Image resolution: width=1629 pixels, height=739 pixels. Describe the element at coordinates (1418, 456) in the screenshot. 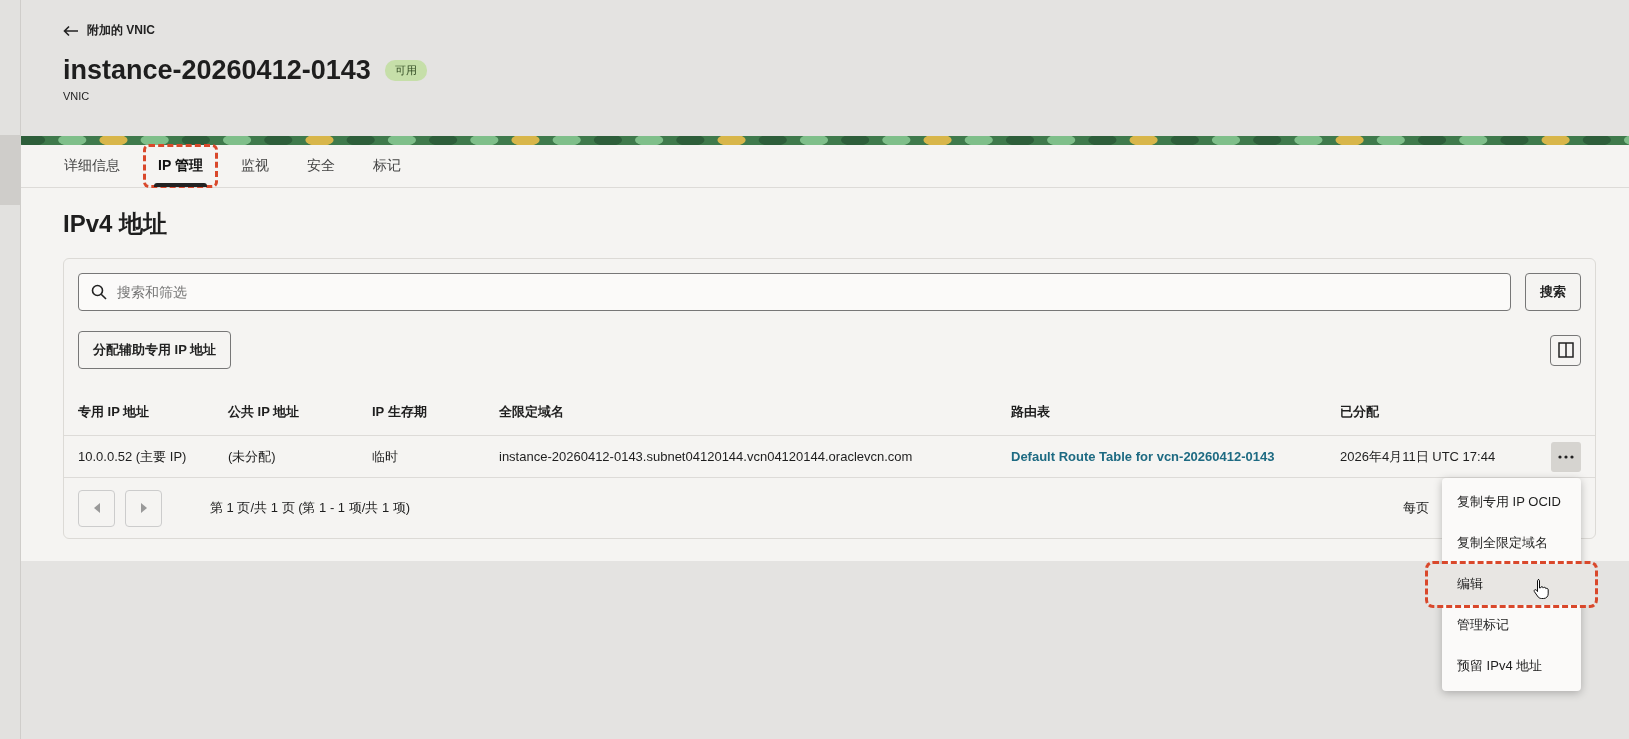

I see `table-cell: 2026年4月11日 UTC 17:44` at that location.